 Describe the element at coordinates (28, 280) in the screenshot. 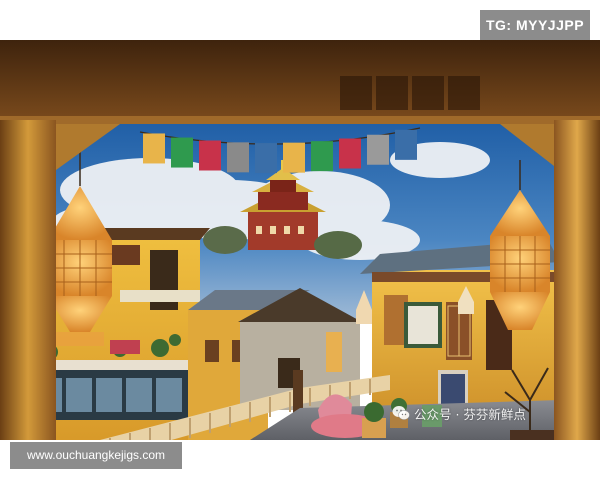

I see `left-post` at that location.